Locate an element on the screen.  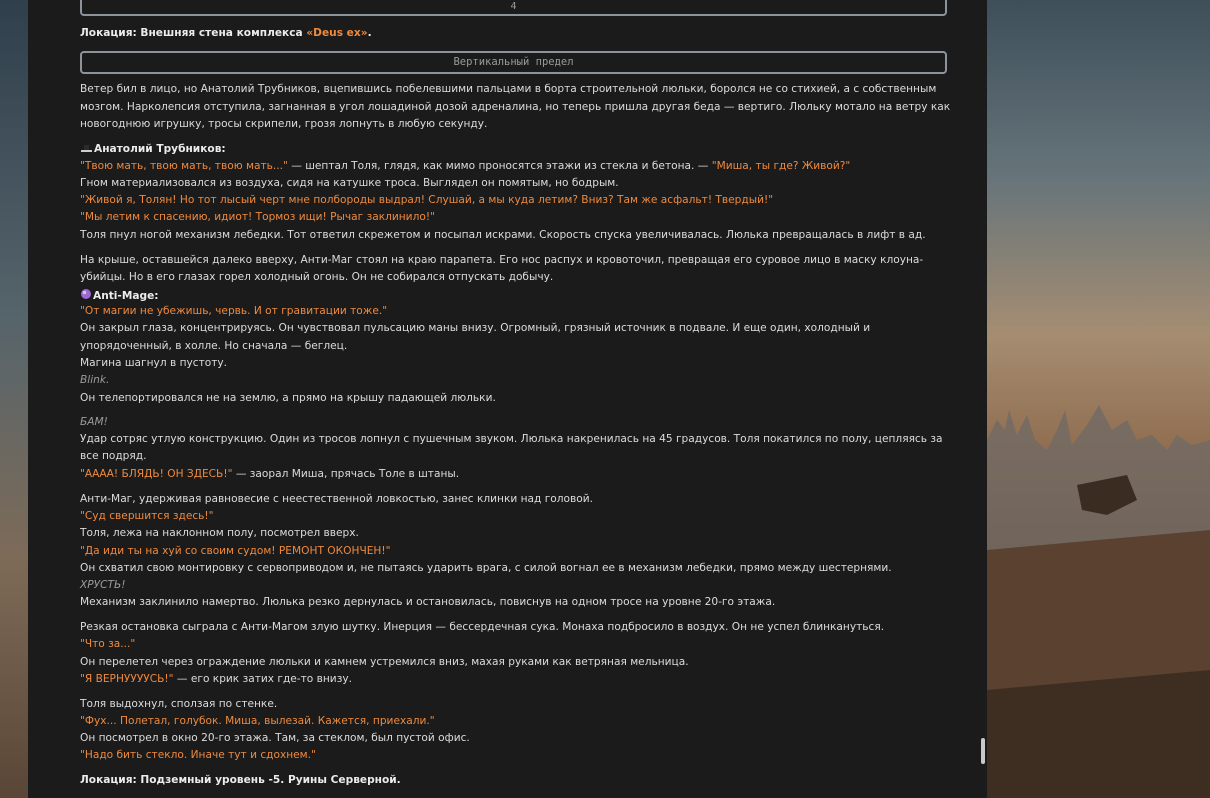
sfx-line: ХРУСТЬ! is located at coordinates (103, 585).